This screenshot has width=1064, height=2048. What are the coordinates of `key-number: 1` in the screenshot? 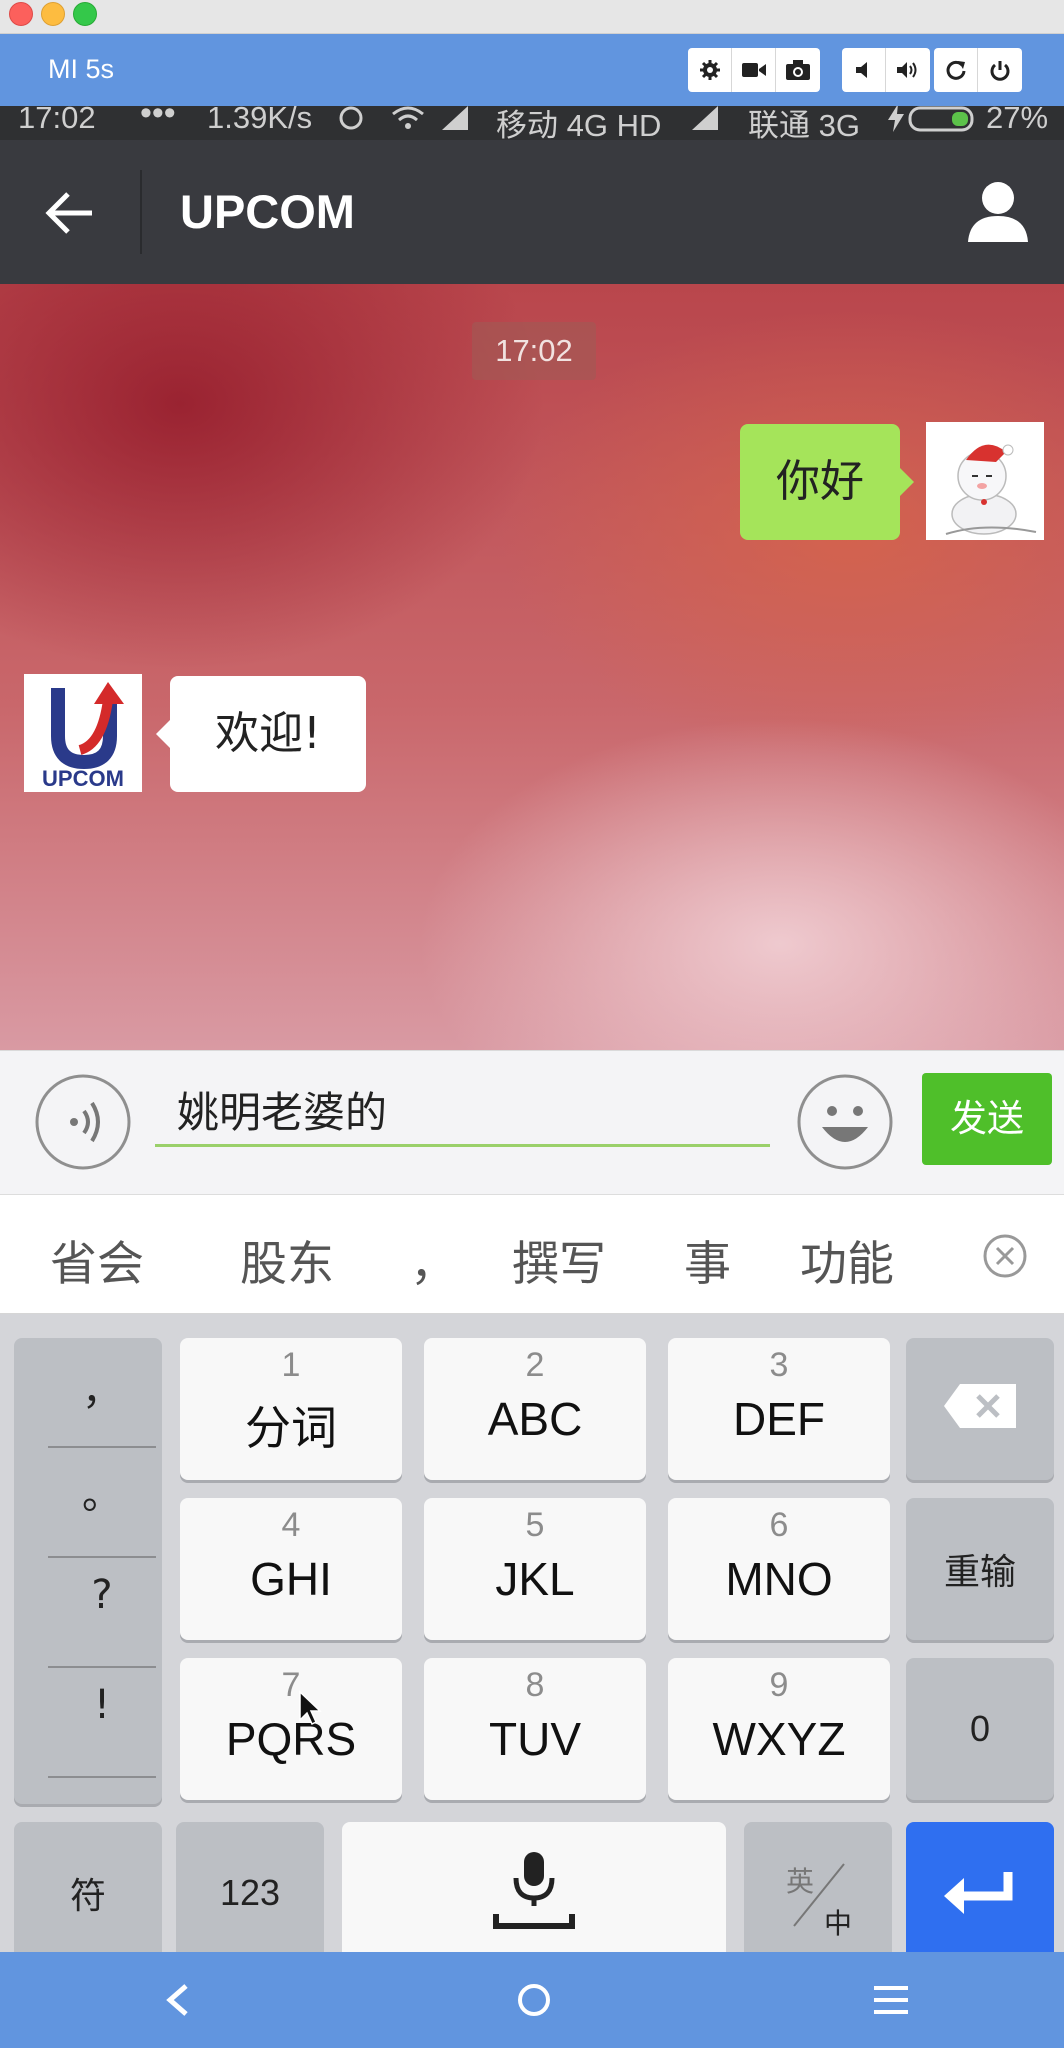 It's located at (291, 1365).